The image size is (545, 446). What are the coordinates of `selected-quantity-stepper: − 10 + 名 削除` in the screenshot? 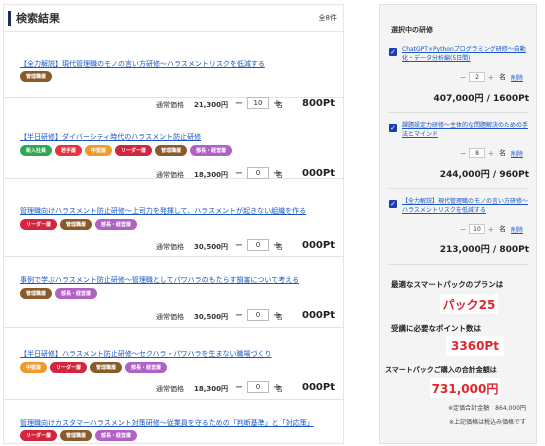 It's located at (491, 229).